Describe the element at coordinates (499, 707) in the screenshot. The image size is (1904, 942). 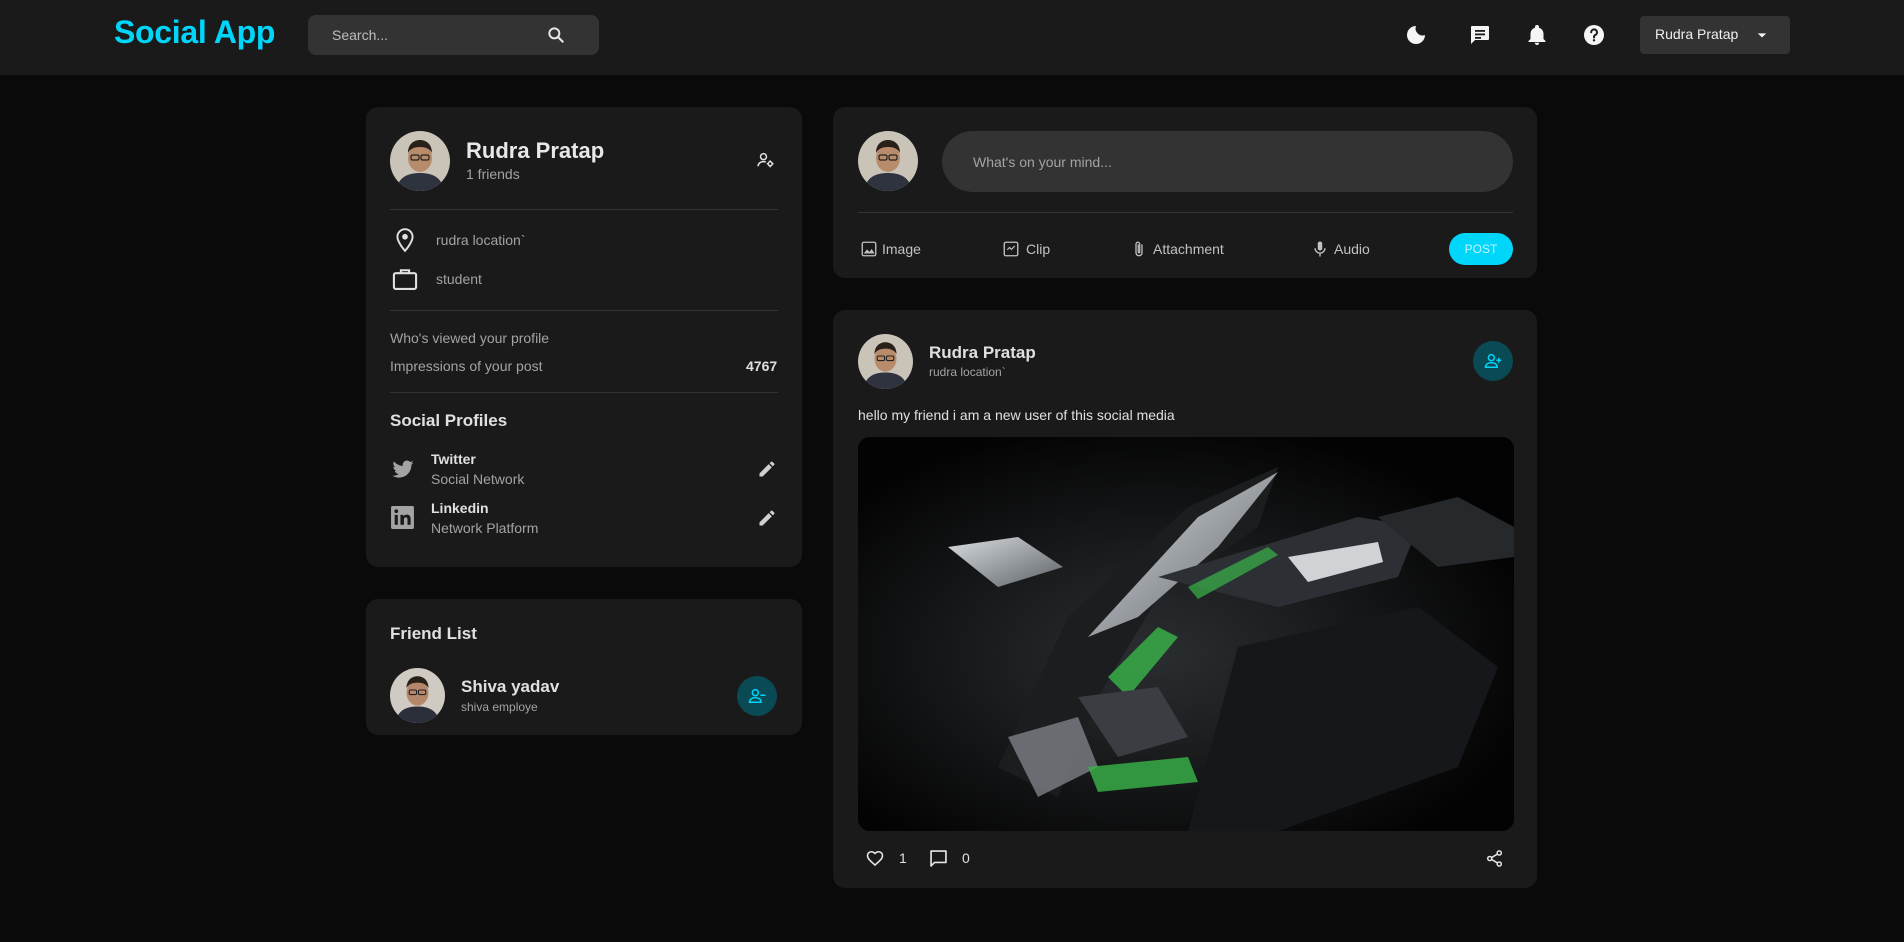
I see `friend-subtitle: shiva employe` at that location.